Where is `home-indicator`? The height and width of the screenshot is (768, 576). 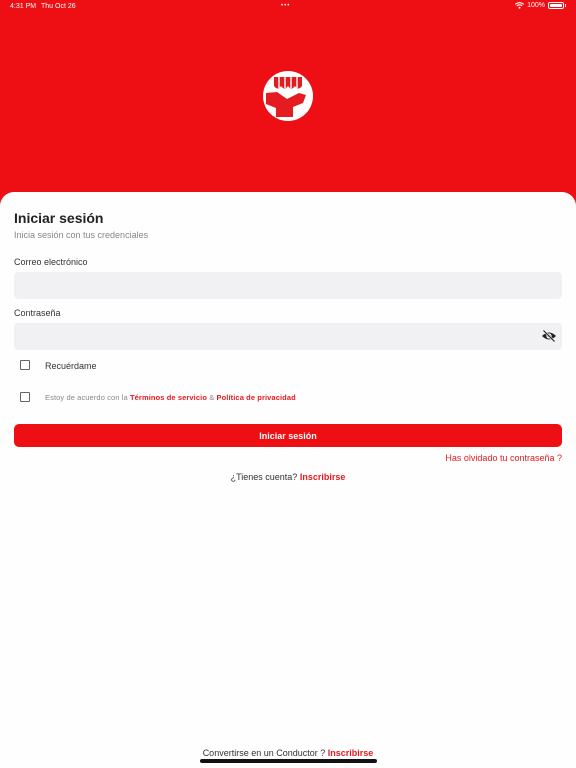
home-indicator is located at coordinates (288, 761).